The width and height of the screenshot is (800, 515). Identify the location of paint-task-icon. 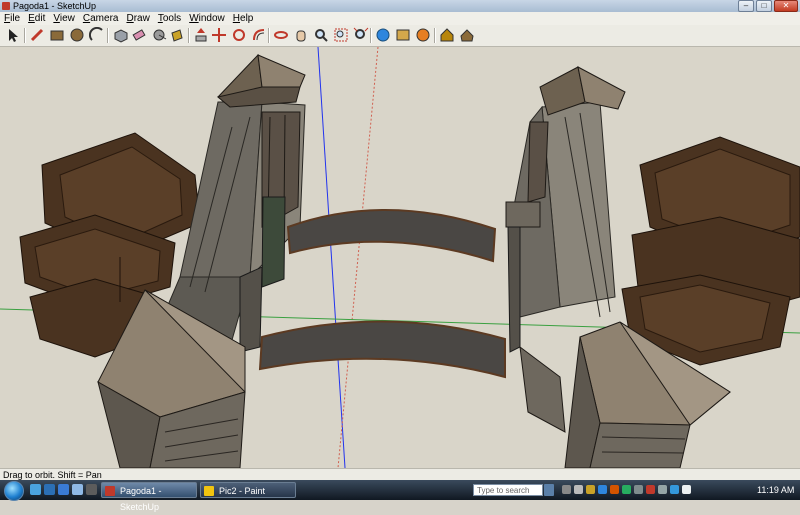
(209, 491).